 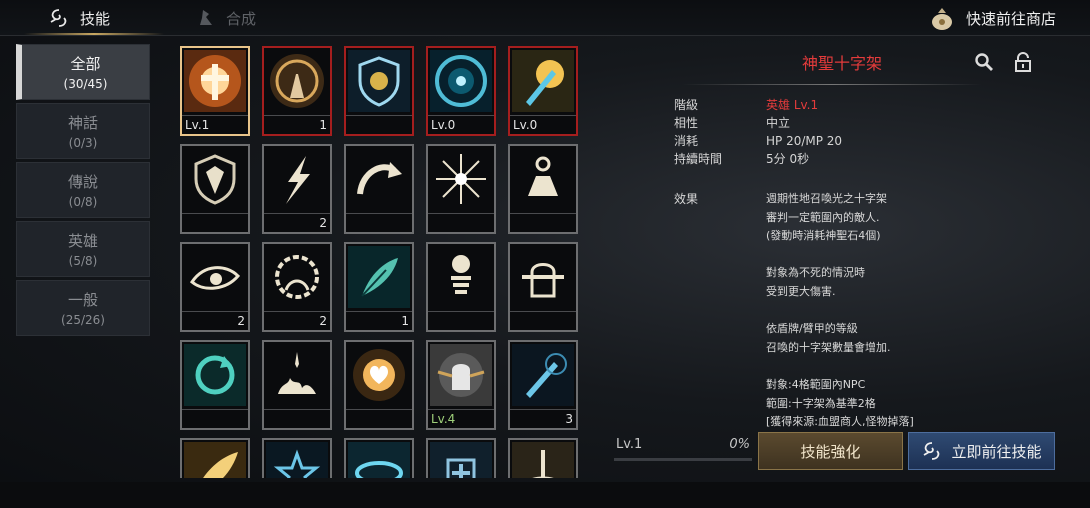 What do you see at coordinates (792, 105) in the screenshot?
I see `prop-value: 英雄 Lv.1` at bounding box center [792, 105].